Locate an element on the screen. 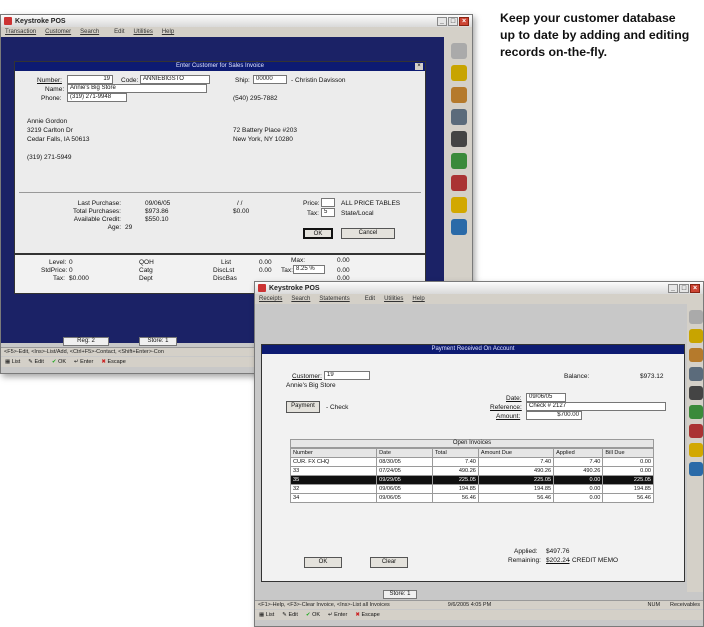 This screenshot has width=704, height=627. cell: 225.05 is located at coordinates (455, 480).